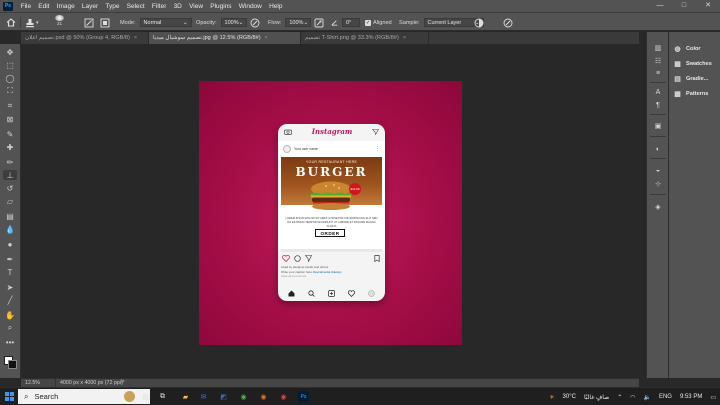  I want to click on tab-document-3: تصميم T-Shirt.png @ 33.3% (RGB/8#) ×, so click(365, 38).